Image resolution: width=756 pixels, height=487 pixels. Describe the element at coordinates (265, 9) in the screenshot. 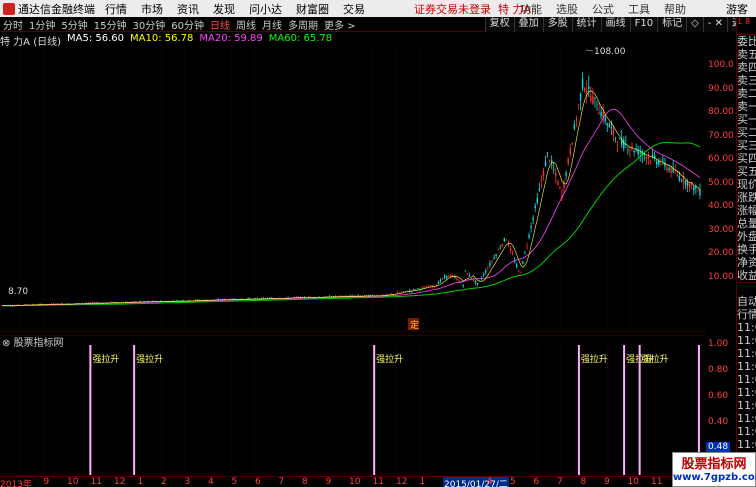

I see `menu-item-ask: 问小达` at that location.